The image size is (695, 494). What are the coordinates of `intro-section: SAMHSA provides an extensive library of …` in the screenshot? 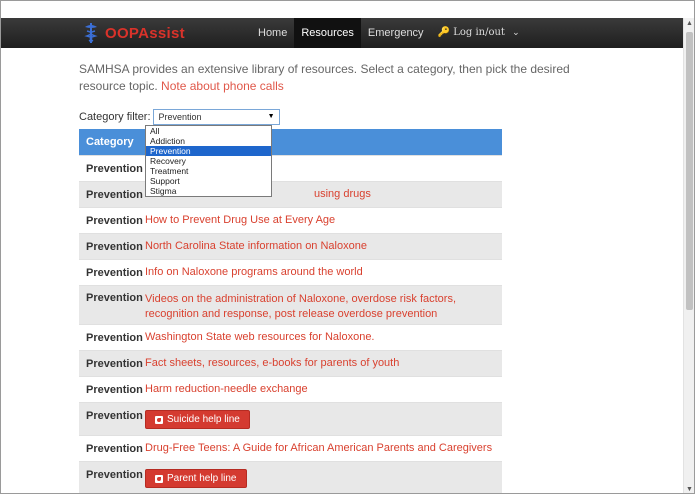 It's located at (344, 78).